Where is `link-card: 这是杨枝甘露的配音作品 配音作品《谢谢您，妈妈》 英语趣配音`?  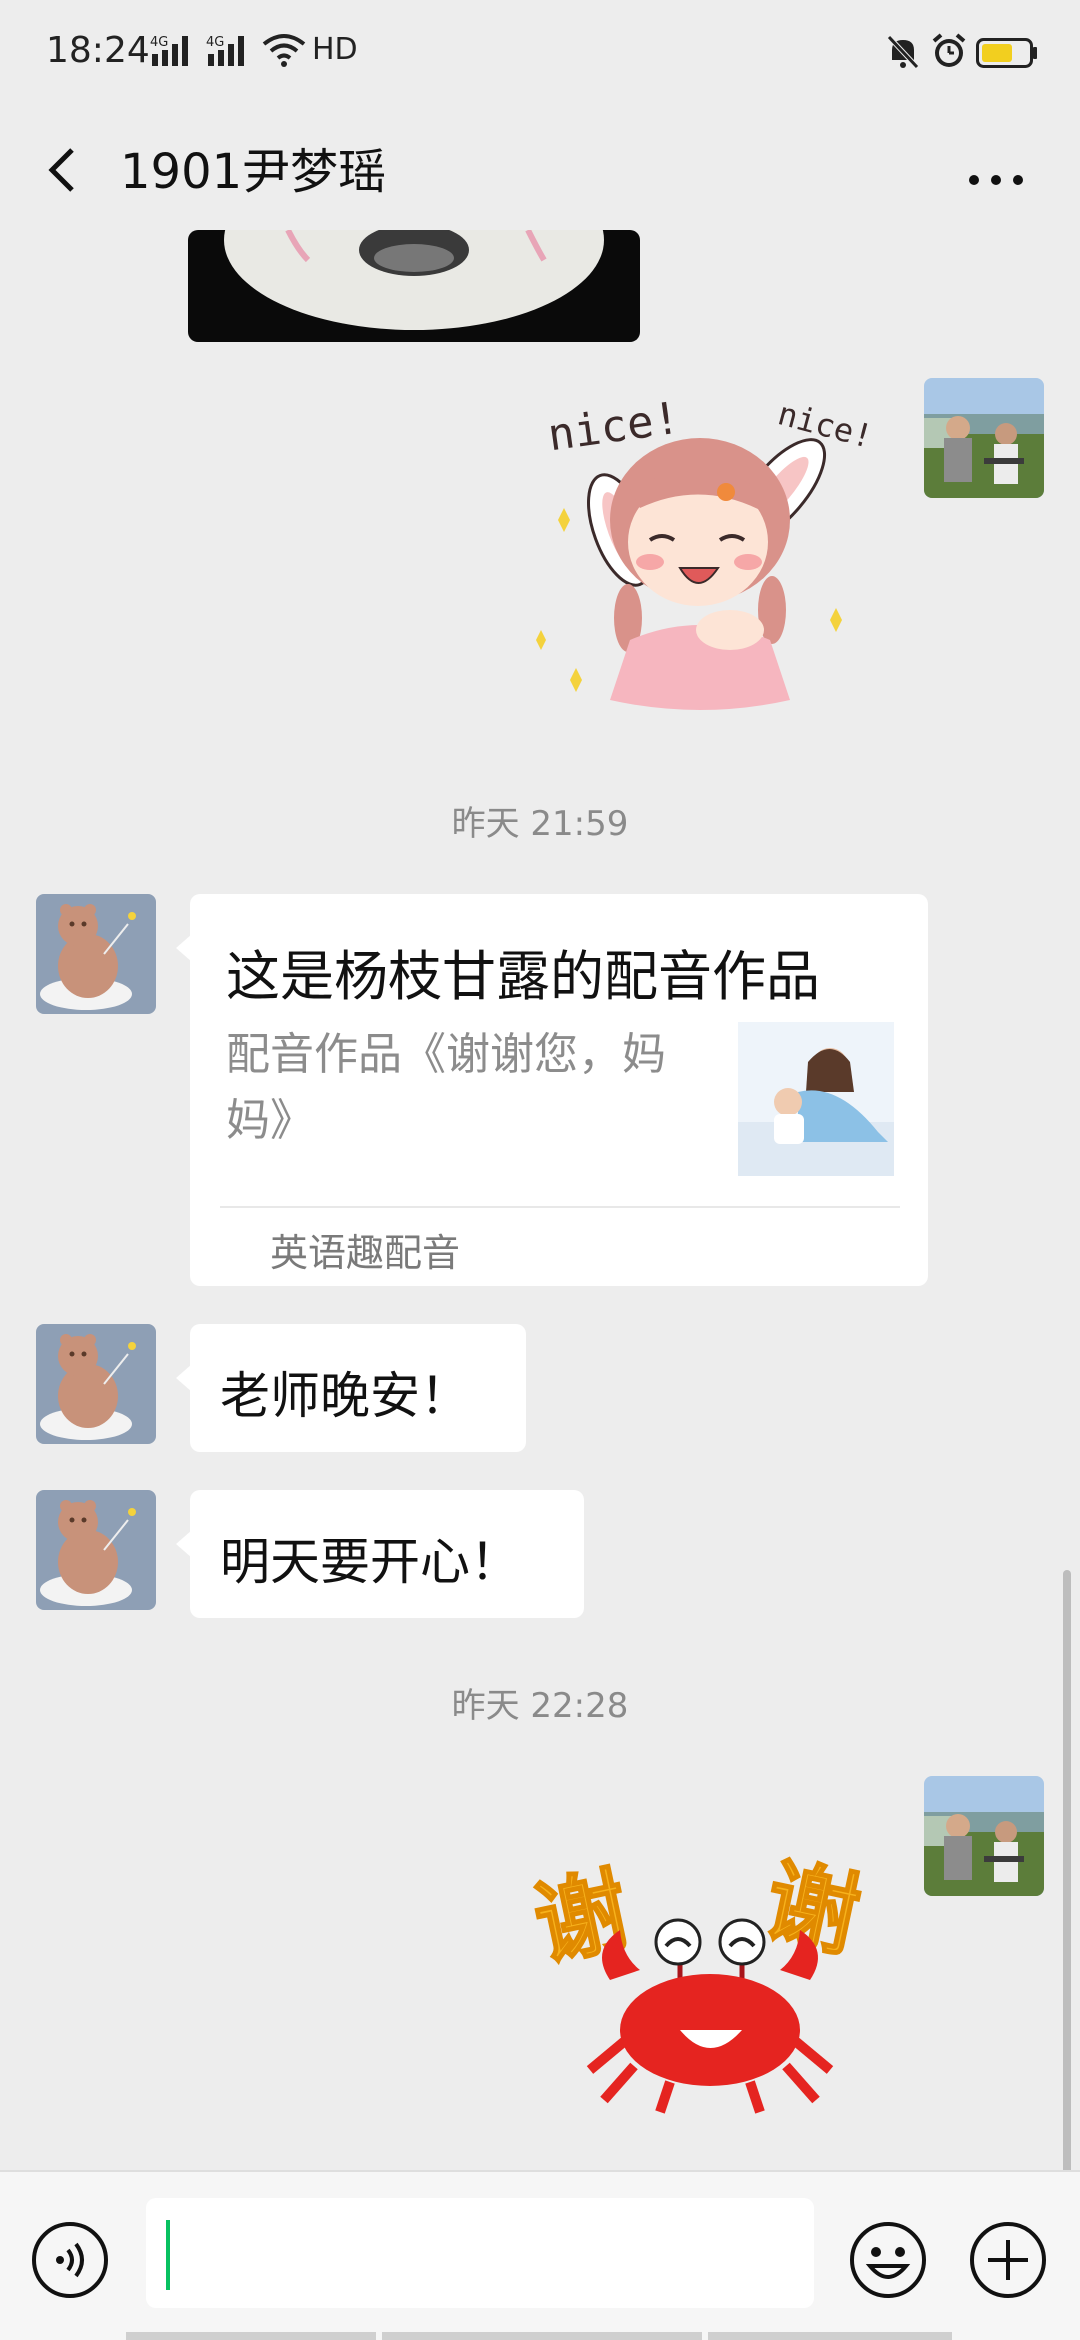
link-card: 这是杨枝甘露的配音作品 配音作品《谢谢您，妈妈》 英语趣配音 is located at coordinates (552, 1090).